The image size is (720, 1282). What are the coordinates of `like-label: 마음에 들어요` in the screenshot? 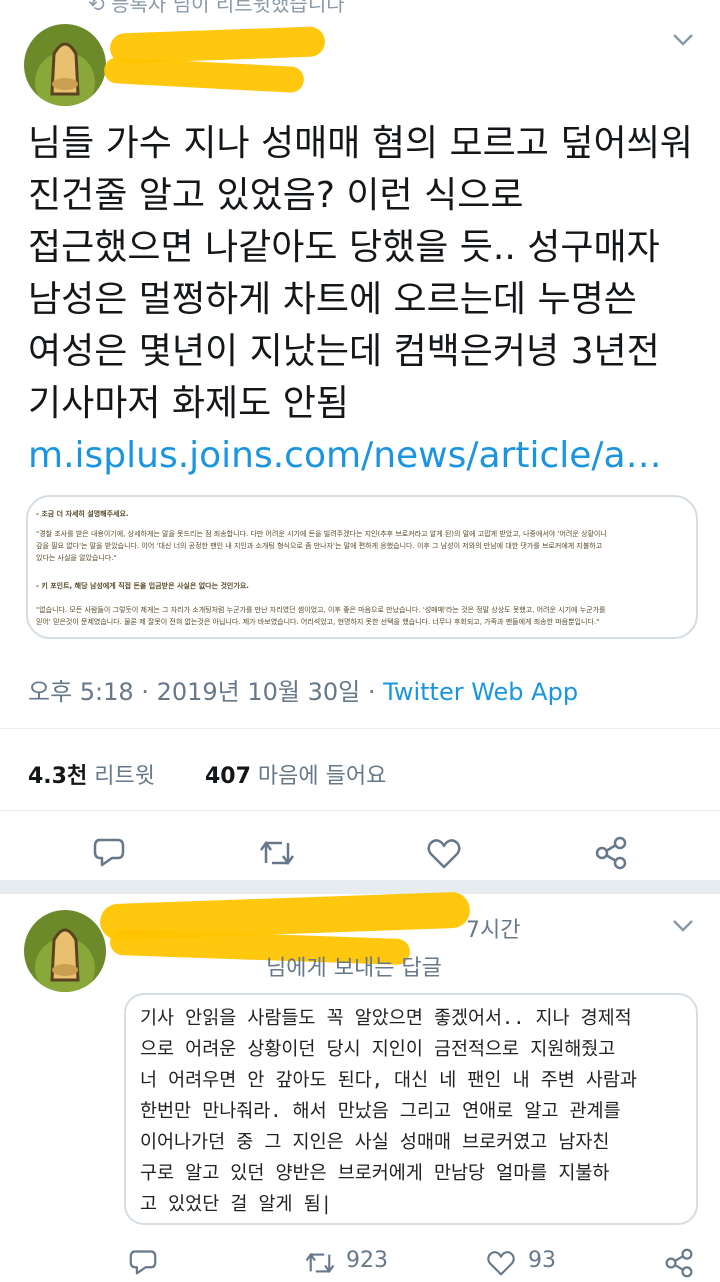 It's located at (322, 776).